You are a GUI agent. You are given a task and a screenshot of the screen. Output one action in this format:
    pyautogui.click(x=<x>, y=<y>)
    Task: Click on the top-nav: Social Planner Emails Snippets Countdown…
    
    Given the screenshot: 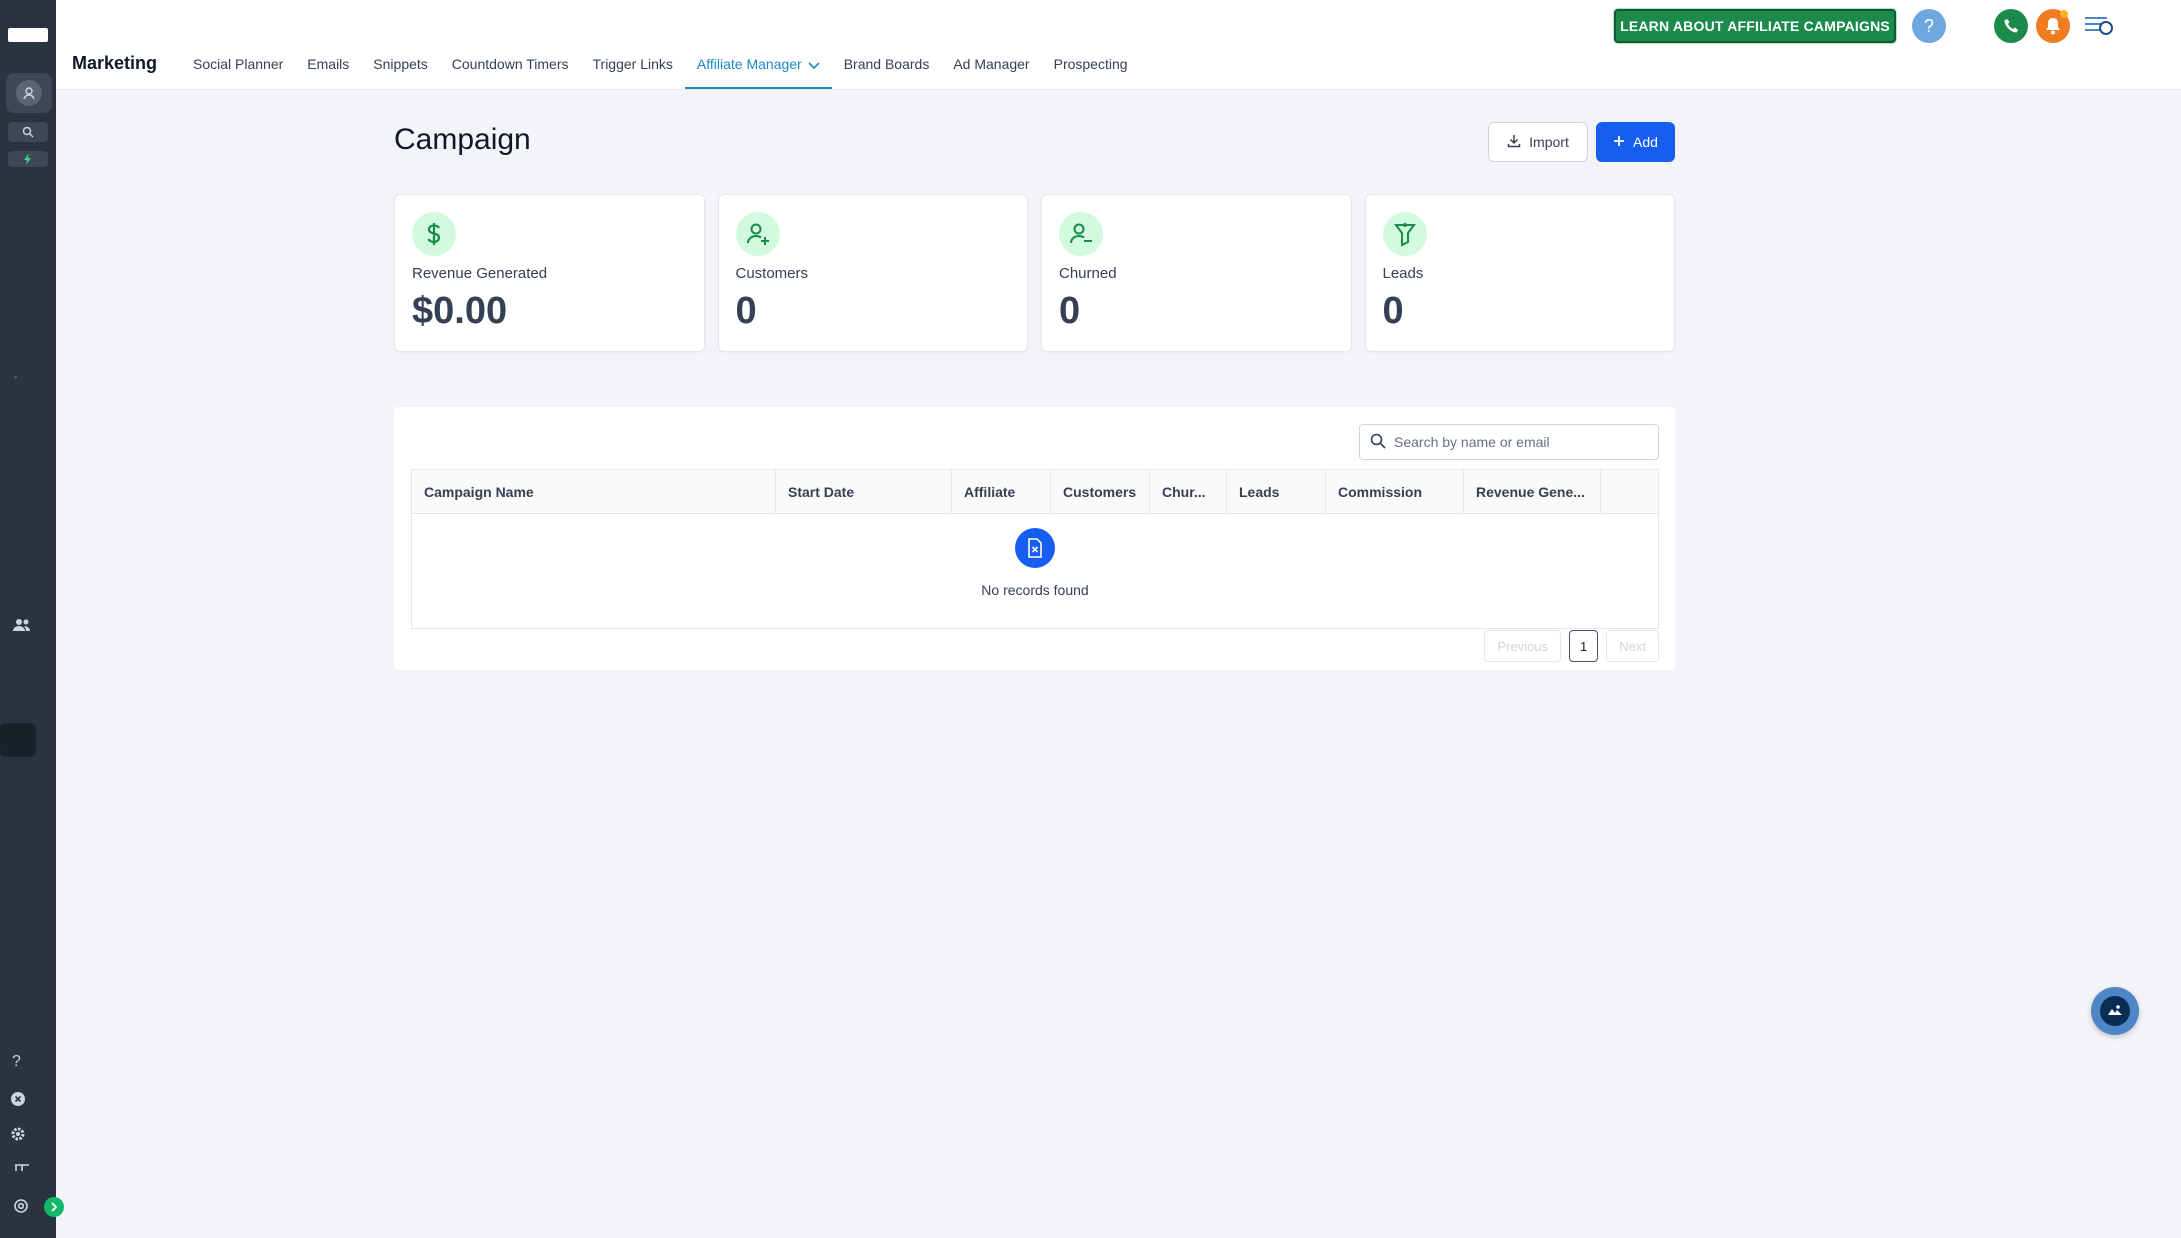 What is the action you would take?
    pyautogui.click(x=660, y=67)
    